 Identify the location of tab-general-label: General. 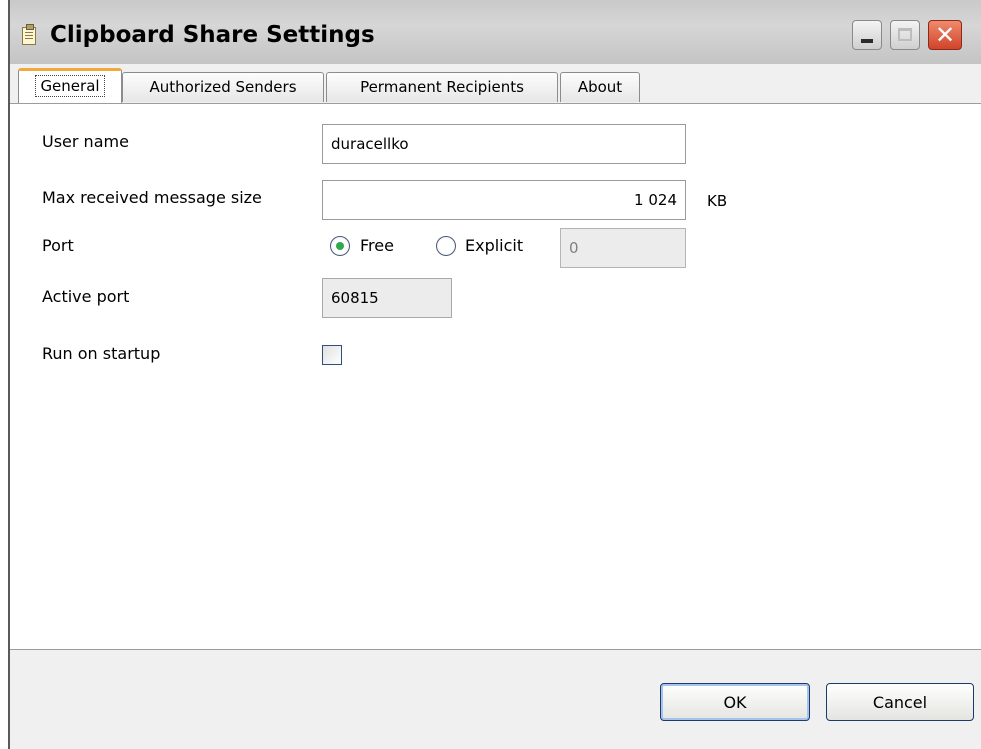
(70, 86).